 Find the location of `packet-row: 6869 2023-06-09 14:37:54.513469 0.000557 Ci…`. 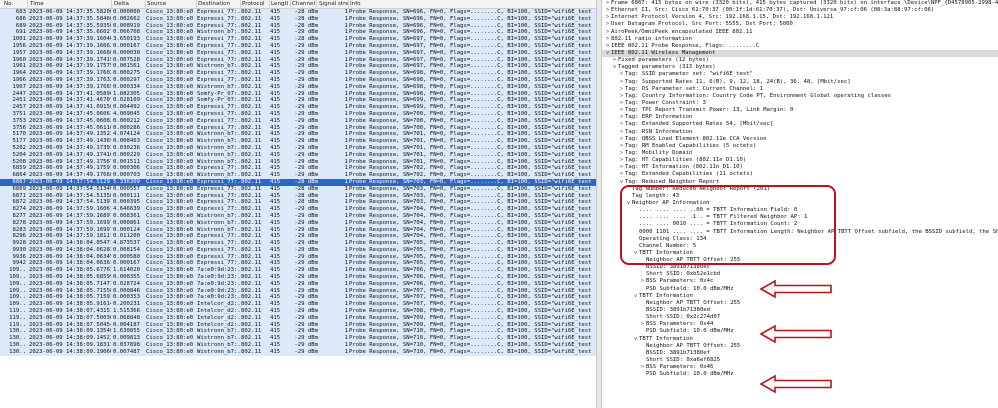

packet-row: 6869 2023-06-09 14:37:54.513469 0.000557 Ci… is located at coordinates (298, 189).